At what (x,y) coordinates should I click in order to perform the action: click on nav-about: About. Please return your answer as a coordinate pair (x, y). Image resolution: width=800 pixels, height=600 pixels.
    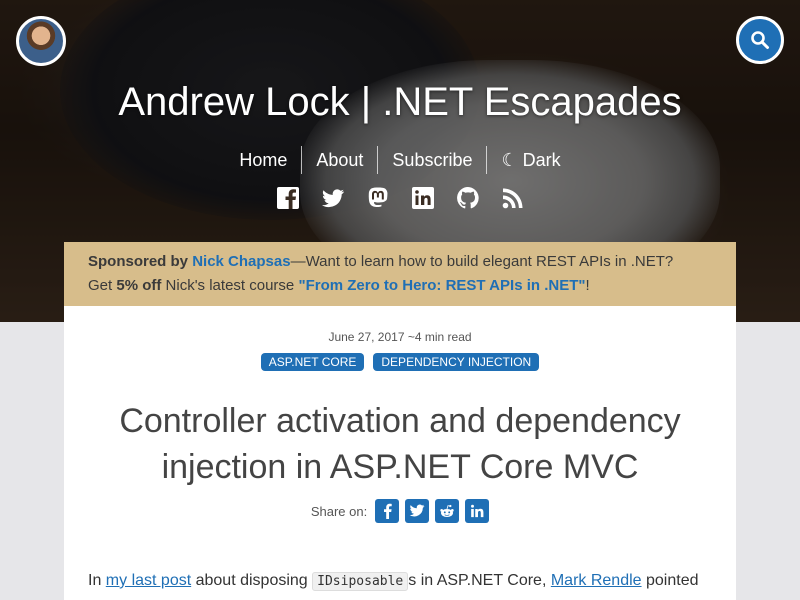
    Looking at the image, I should click on (339, 160).